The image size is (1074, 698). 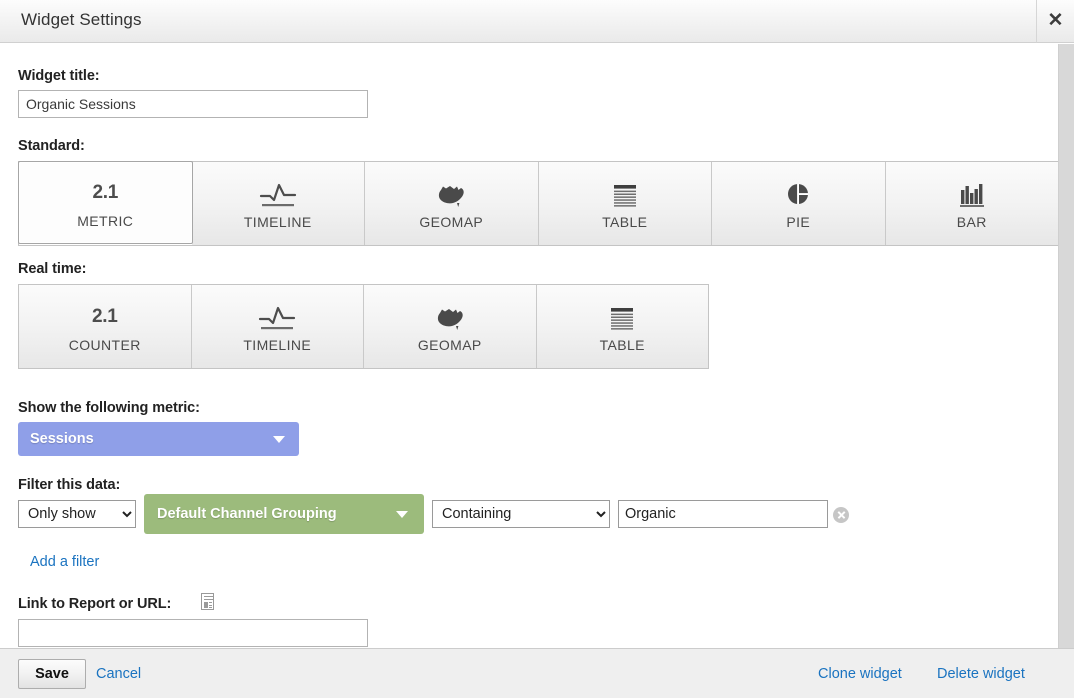 I want to click on widget-title-label: Widget title:, so click(x=59, y=76).